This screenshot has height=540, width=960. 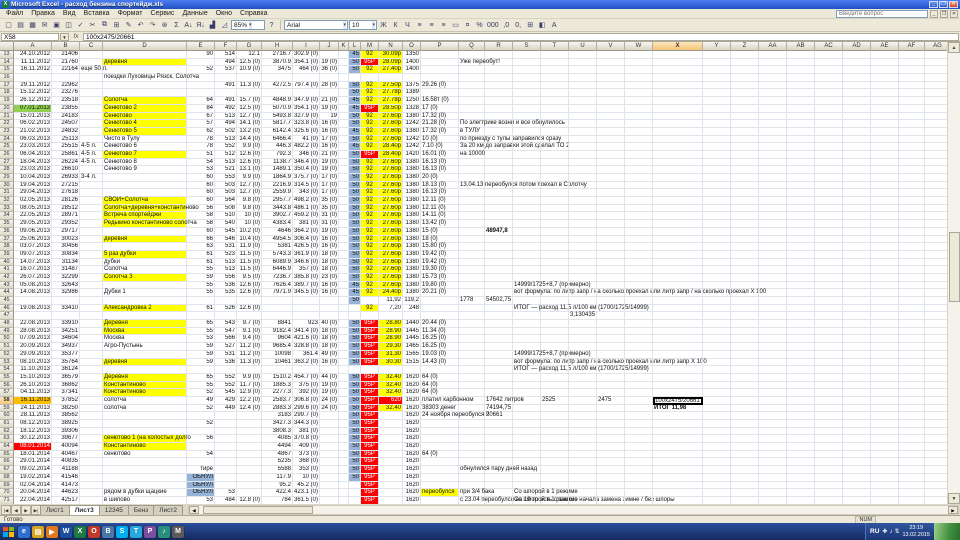 What do you see at coordinates (678, 408) in the screenshot?
I see `cell-X59: ИТОГ 11,98` at bounding box center [678, 408].